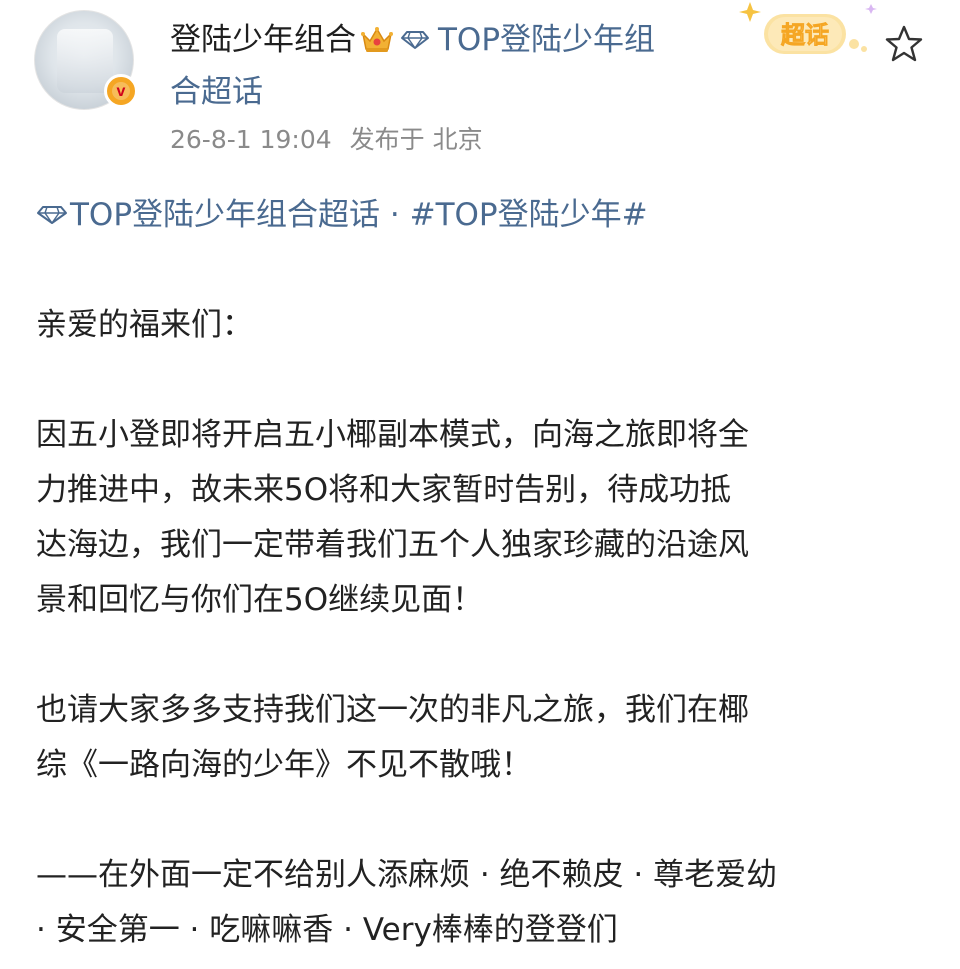 The width and height of the screenshot is (960, 969). I want to click on name-line: 登陆少年组合 TOP登陆少年组, so click(460, 40).